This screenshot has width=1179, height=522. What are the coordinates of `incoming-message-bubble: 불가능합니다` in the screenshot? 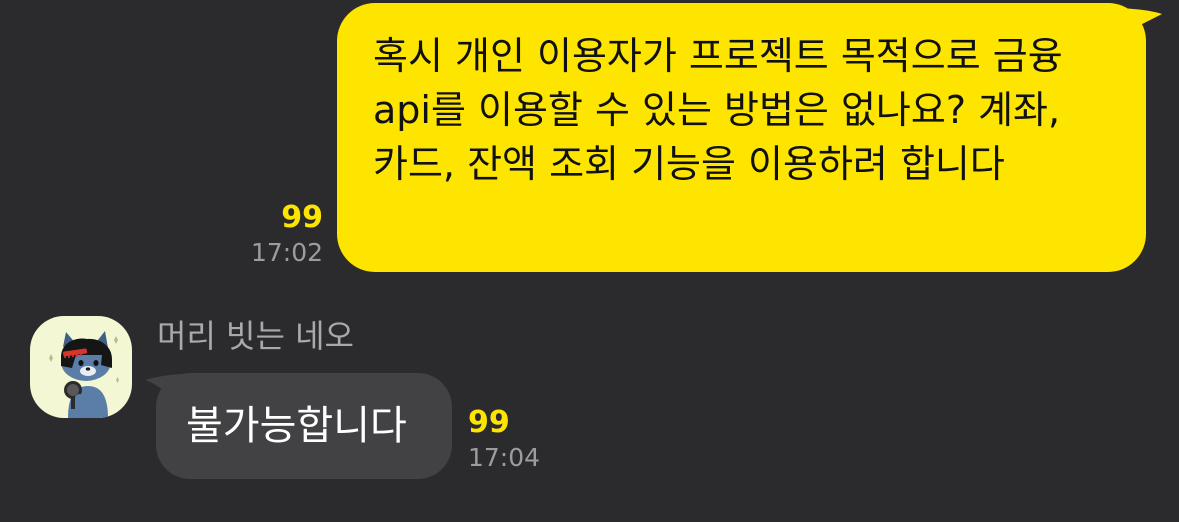 It's located at (304, 426).